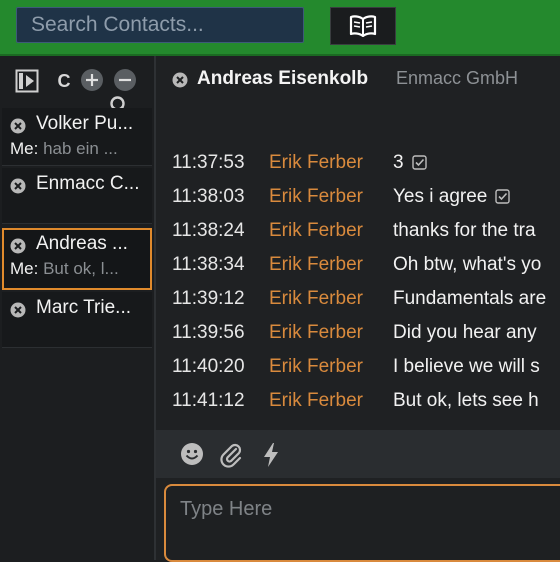  I want to click on top-bar, so click(280, 28).